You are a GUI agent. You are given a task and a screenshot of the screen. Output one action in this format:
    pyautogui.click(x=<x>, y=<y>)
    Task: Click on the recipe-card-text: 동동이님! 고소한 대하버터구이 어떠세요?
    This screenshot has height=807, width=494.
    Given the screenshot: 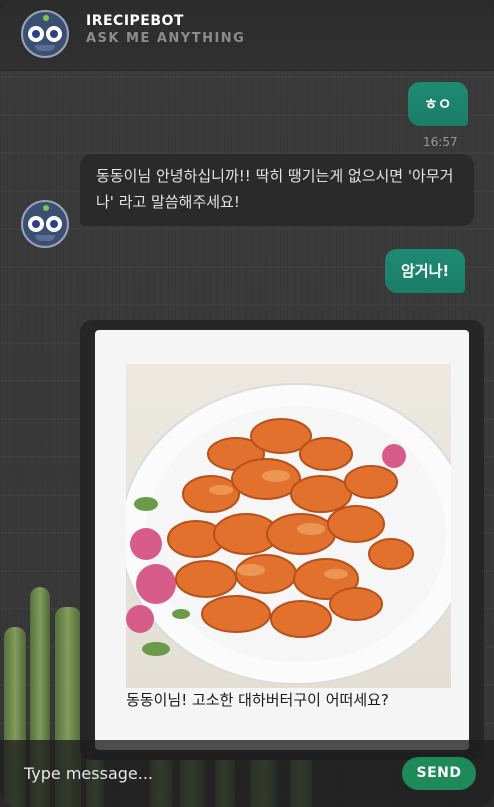 What is the action you would take?
    pyautogui.click(x=257, y=700)
    